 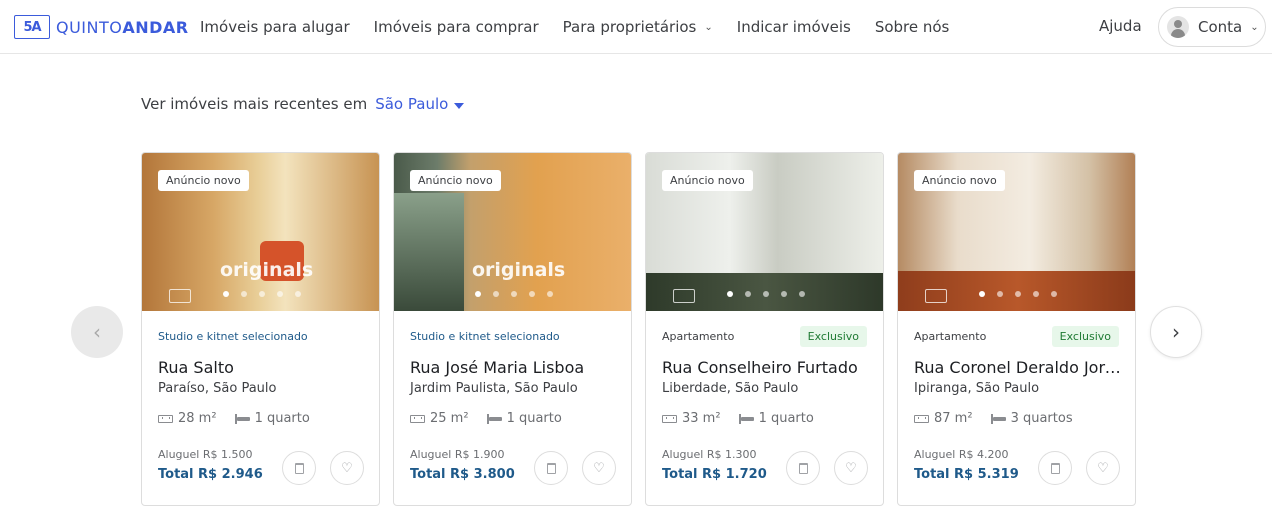 I want to click on rooms-value: 1 quarto, so click(x=282, y=418).